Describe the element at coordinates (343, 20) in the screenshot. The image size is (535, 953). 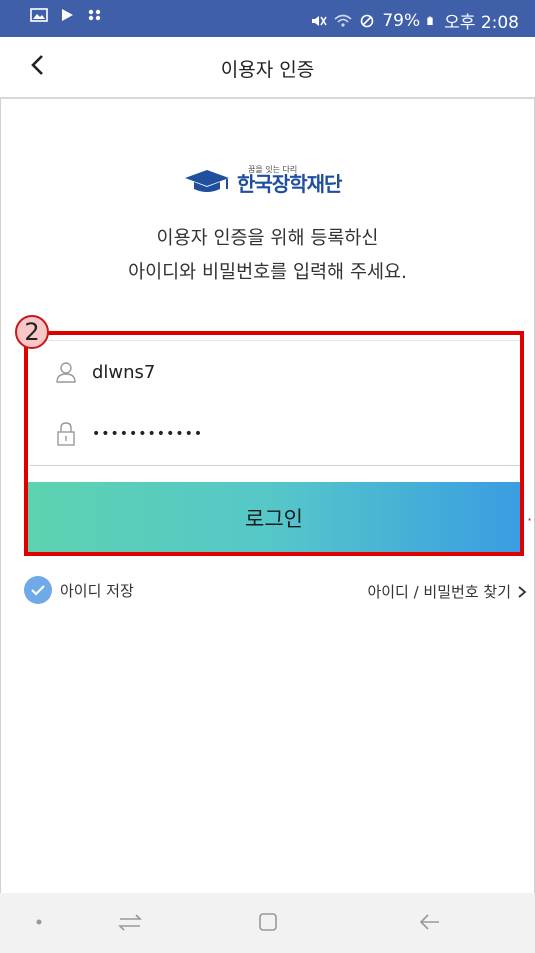
I see `wifi-icon` at that location.